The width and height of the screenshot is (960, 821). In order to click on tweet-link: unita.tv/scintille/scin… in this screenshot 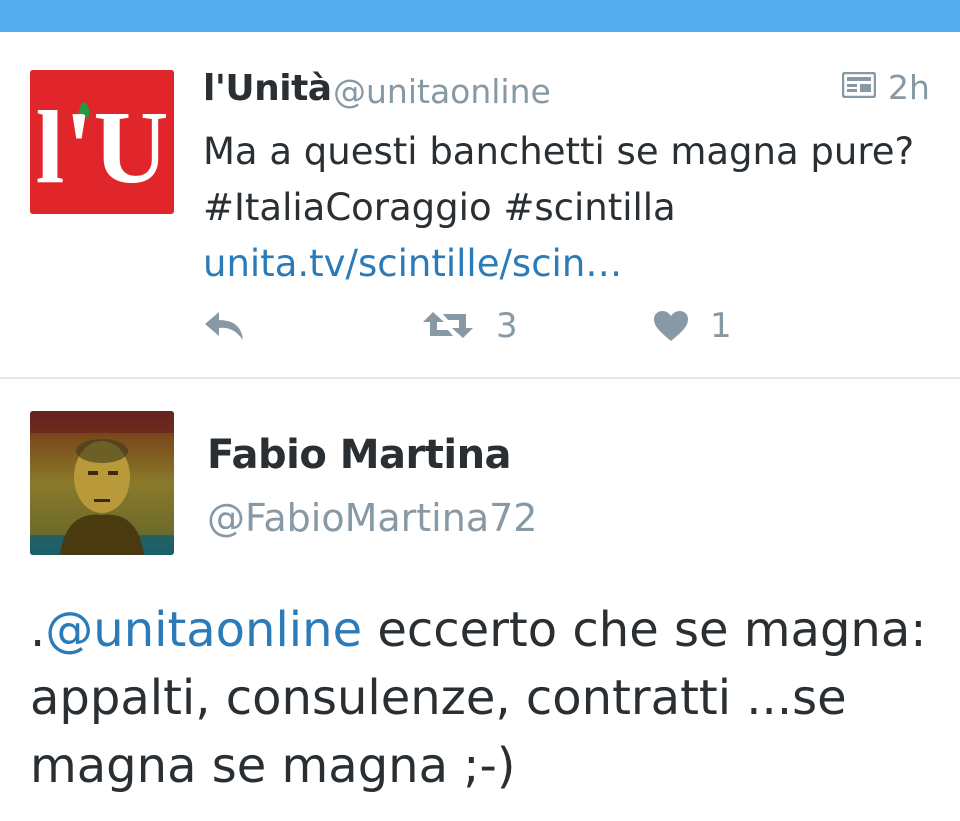, I will do `click(573, 264)`.